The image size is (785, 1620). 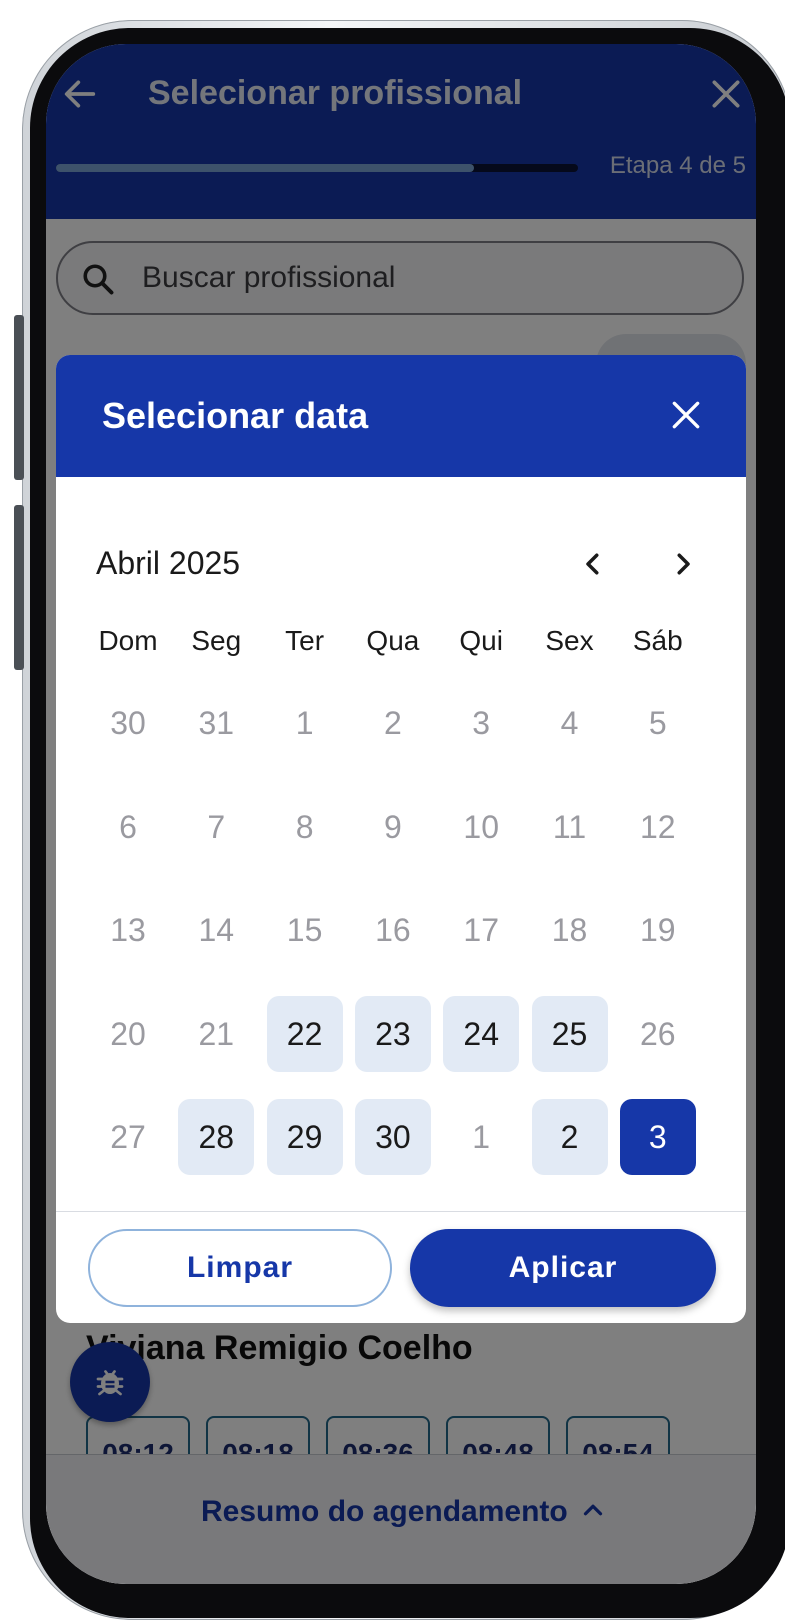 What do you see at coordinates (392, 826) in the screenshot?
I see `calendar-day: 9` at bounding box center [392, 826].